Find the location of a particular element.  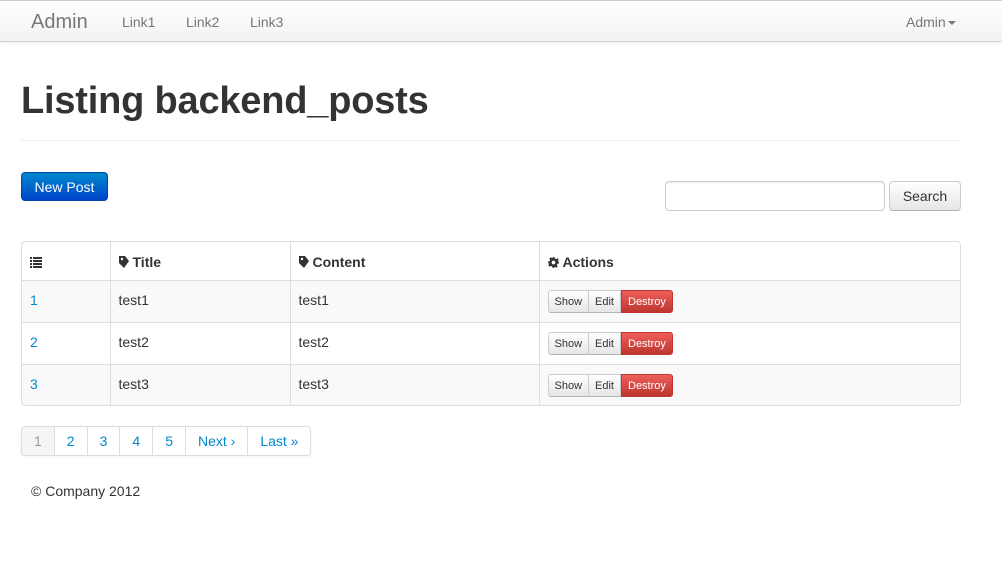

user-menu-dropdown: Admin is located at coordinates (931, 22).